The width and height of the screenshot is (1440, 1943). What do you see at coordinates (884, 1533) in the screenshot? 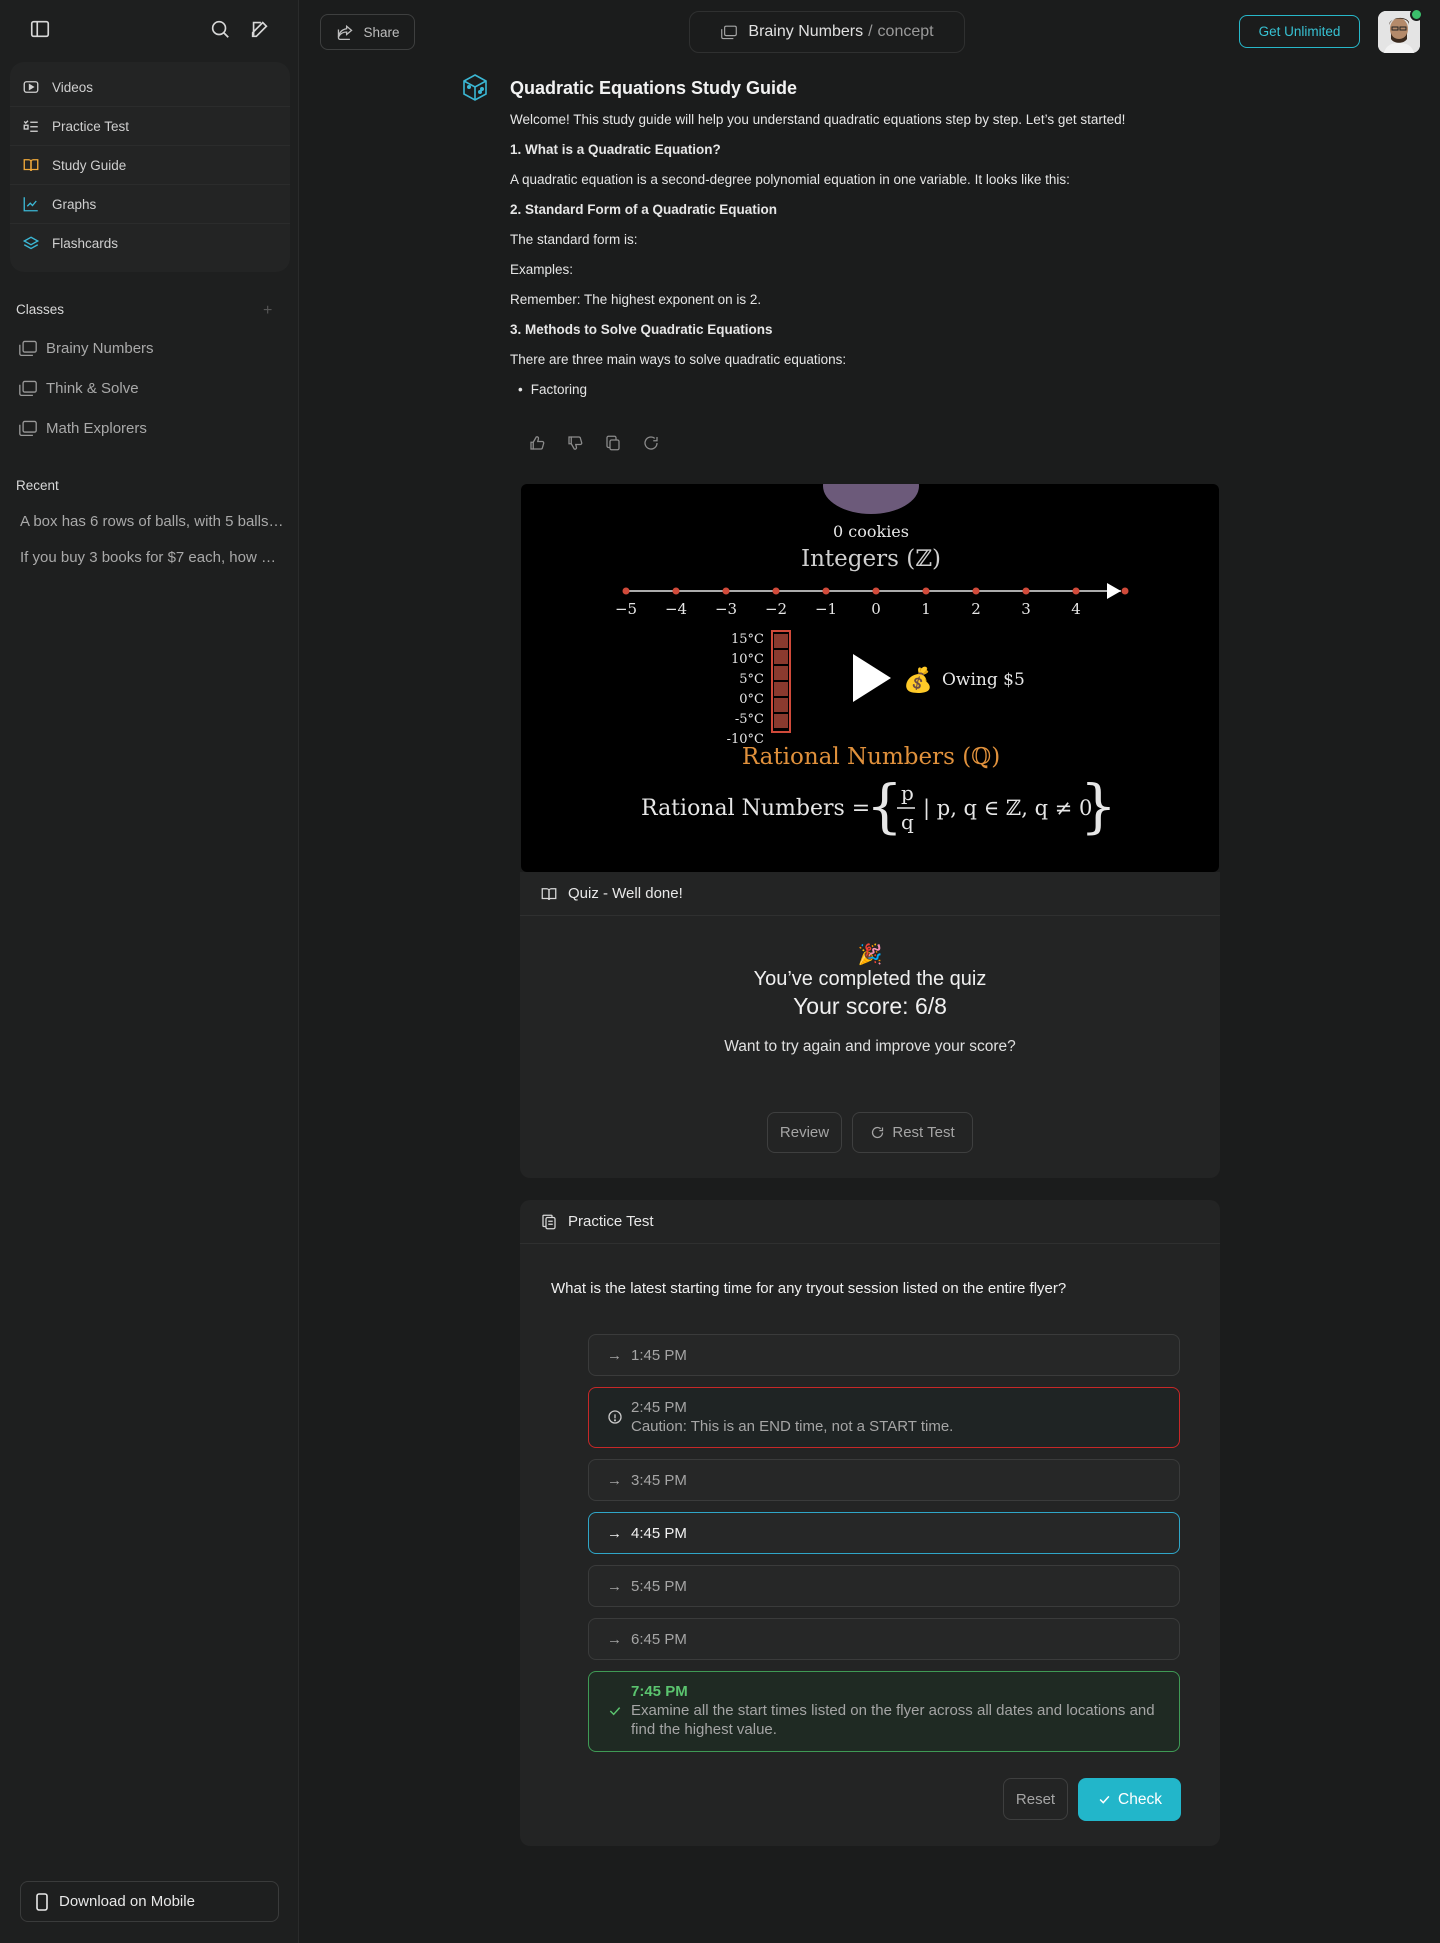
I see `answer-option-selected: → 4:45 PM` at bounding box center [884, 1533].